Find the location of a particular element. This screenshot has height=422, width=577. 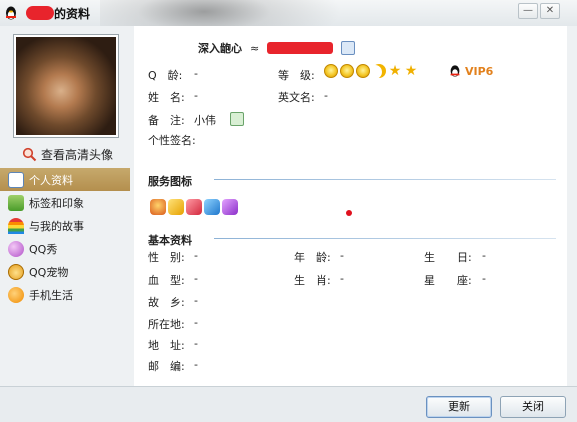

qq-age-label: Q 龄: is located at coordinates (165, 75).